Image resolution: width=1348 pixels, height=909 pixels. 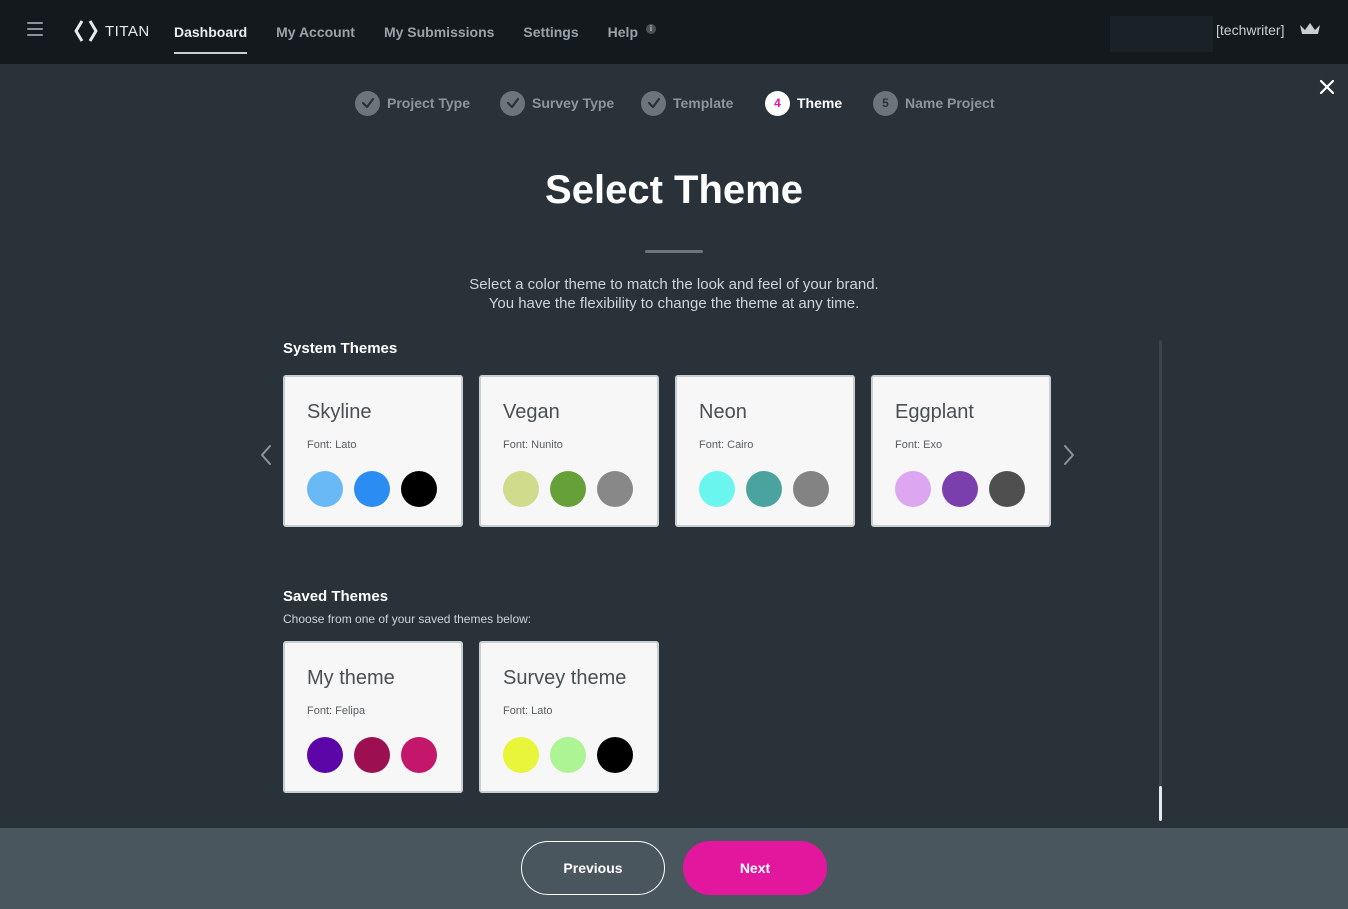 What do you see at coordinates (934, 412) in the screenshot?
I see `theme-name: Eggplant` at bounding box center [934, 412].